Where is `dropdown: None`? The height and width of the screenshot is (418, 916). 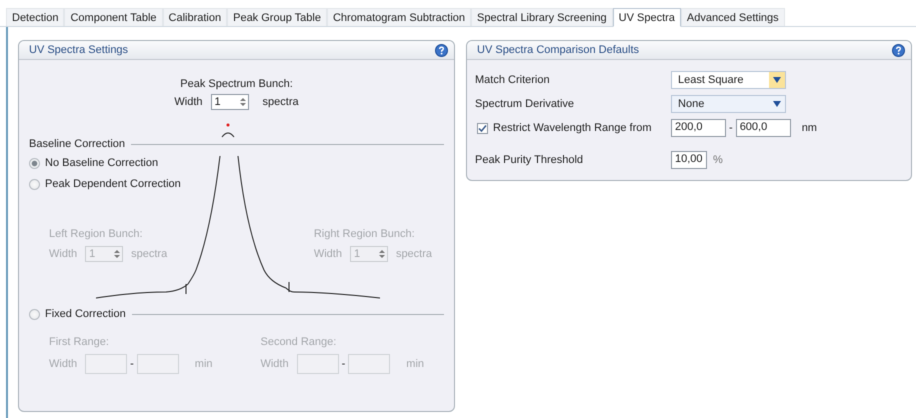
dropdown: None is located at coordinates (728, 104).